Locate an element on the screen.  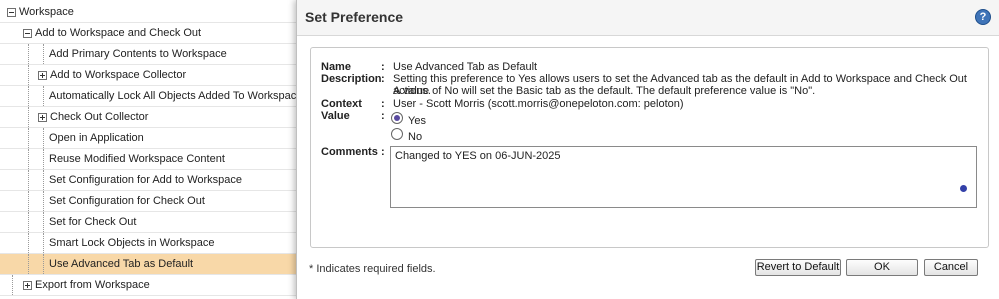
tree-item-reuse-modified-content: Reuse Modified Workspace Content is located at coordinates (150, 159).